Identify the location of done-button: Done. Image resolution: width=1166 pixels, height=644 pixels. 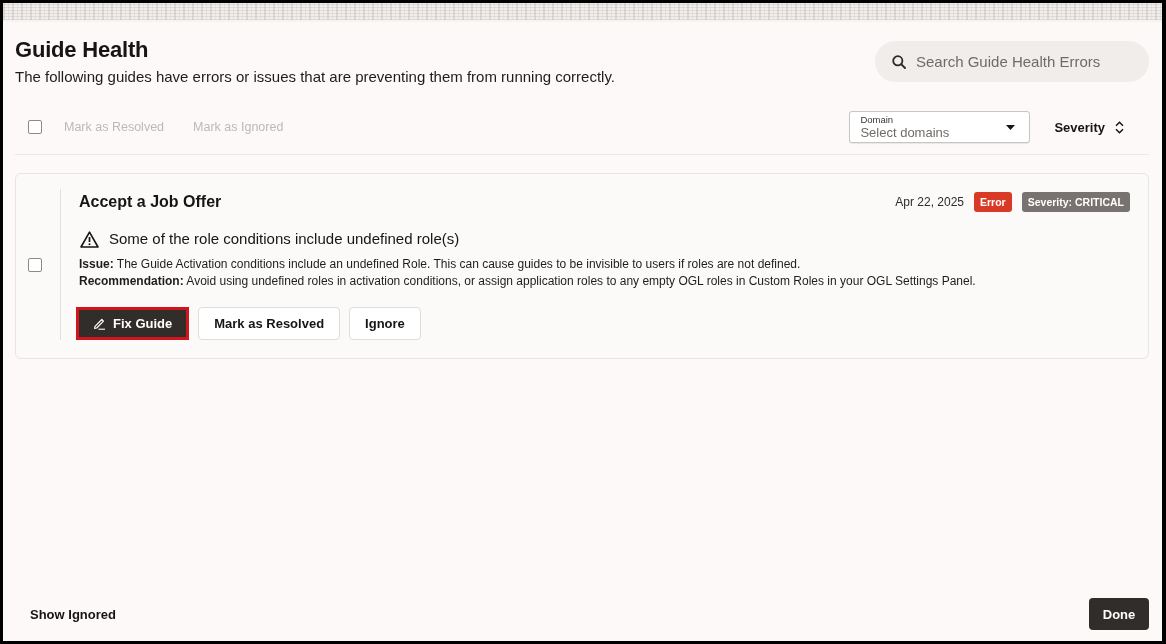
(1119, 614).